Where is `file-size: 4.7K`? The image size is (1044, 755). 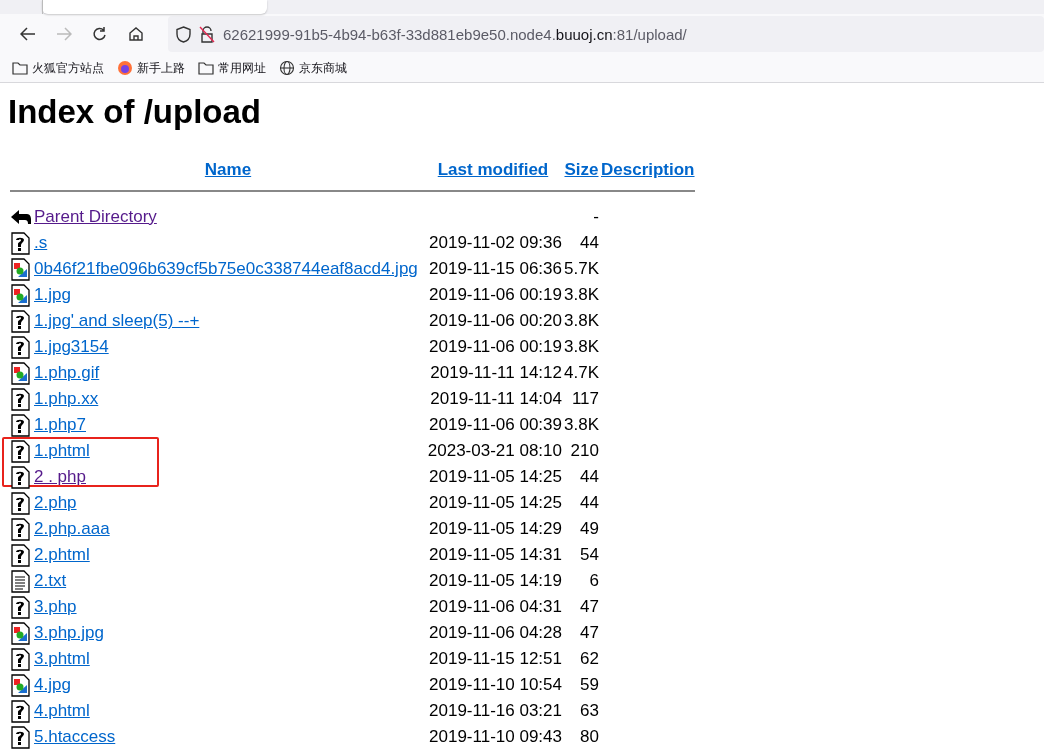
file-size: 4.7K is located at coordinates (581, 372).